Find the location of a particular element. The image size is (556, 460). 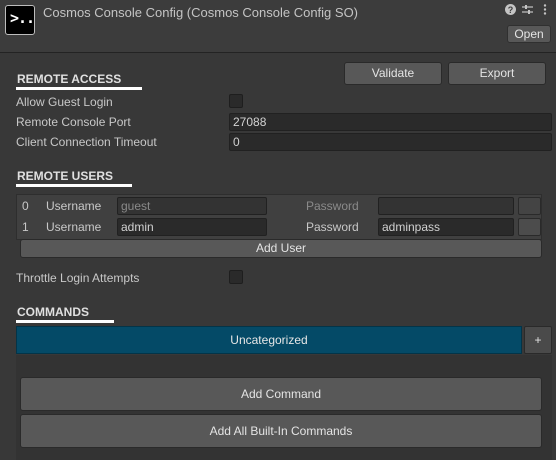

help-icon: ? is located at coordinates (510, 9).